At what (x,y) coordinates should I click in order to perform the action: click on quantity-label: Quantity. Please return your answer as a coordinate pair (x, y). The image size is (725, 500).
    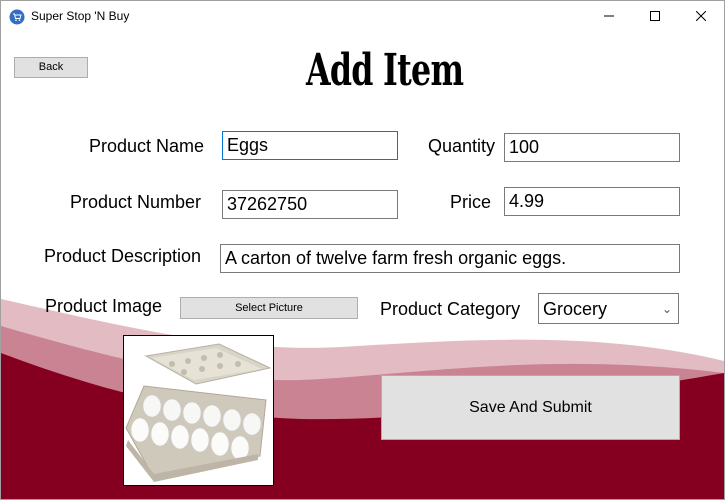
    Looking at the image, I should click on (462, 146).